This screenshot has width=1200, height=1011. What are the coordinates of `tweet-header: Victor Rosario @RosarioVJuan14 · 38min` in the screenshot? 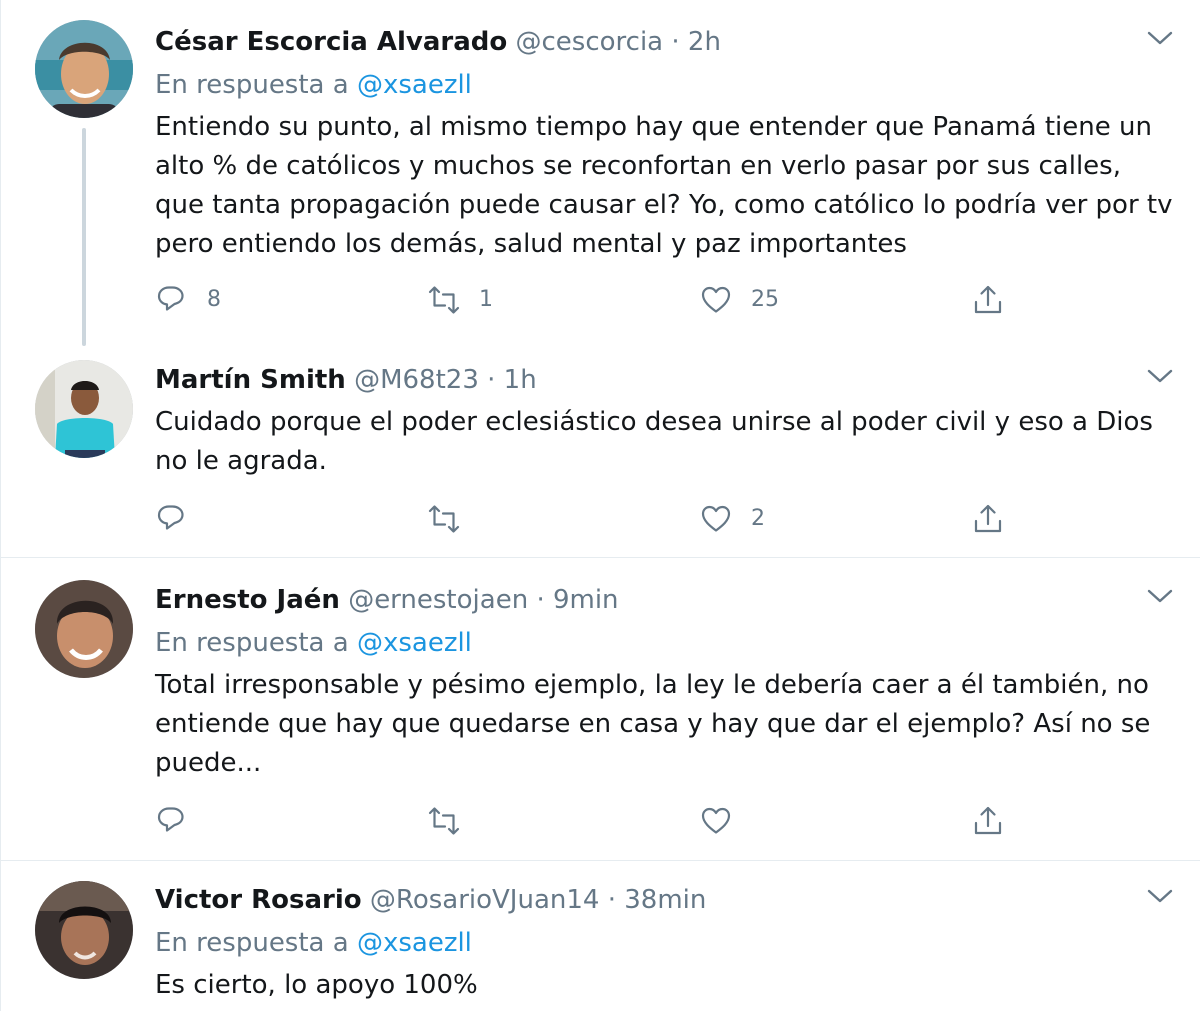 It's located at (430, 900).